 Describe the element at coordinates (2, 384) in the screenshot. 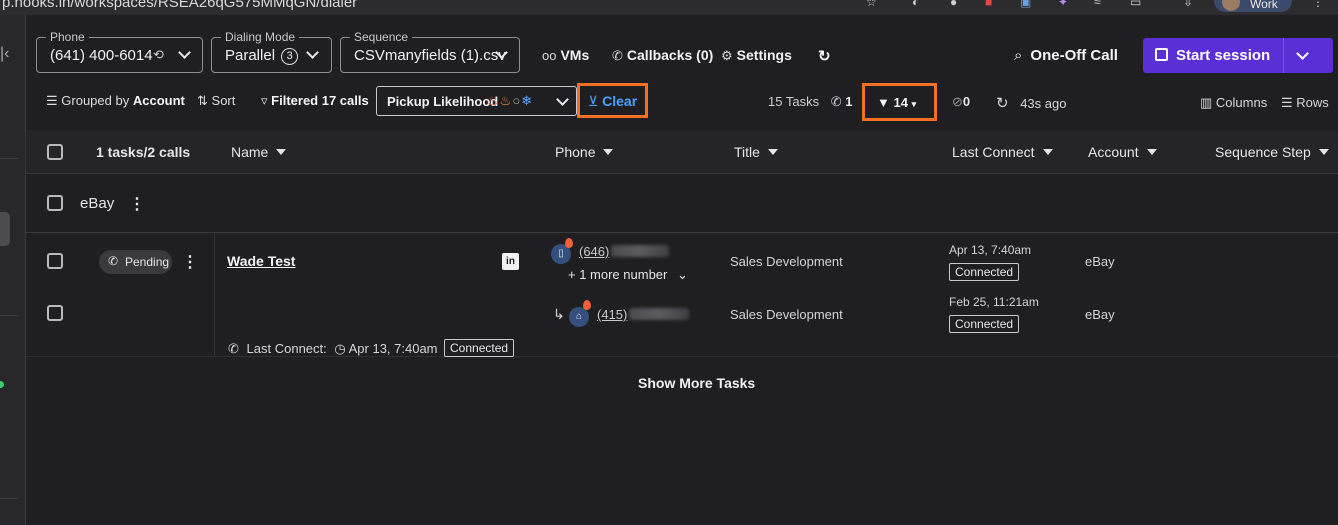

I see `online-status-dot` at that location.